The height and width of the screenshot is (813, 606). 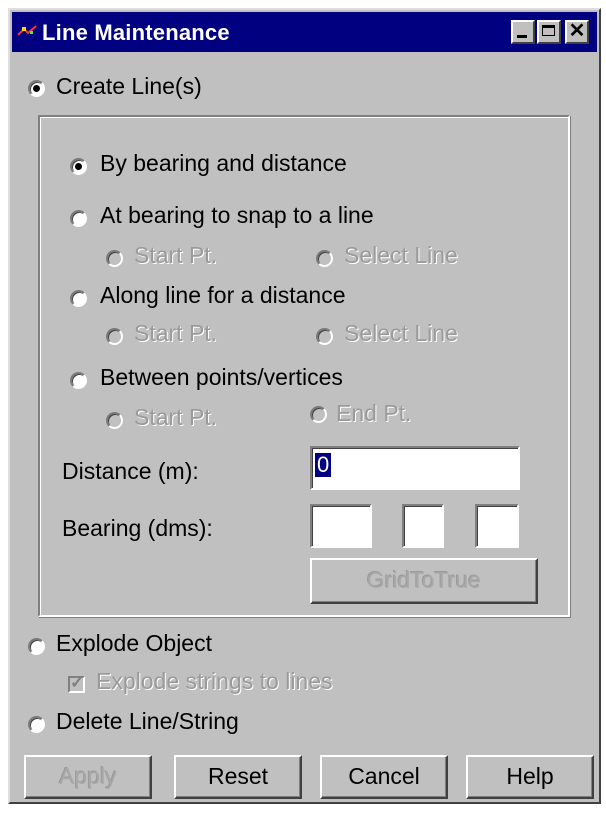 I want to click on between-end-pt-label: End Pt., so click(x=374, y=413).